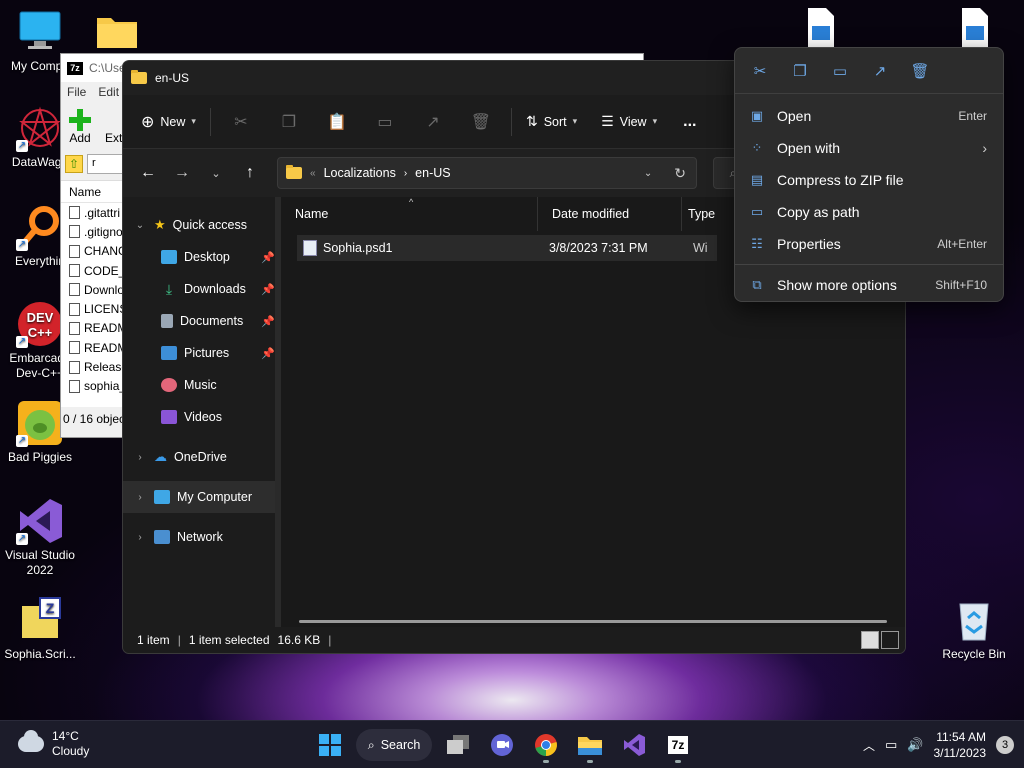 The width and height of the screenshot is (1024, 768). What do you see at coordinates (869, 116) in the screenshot?
I see `menu-item-open: ▣ Open Enter` at bounding box center [869, 116].